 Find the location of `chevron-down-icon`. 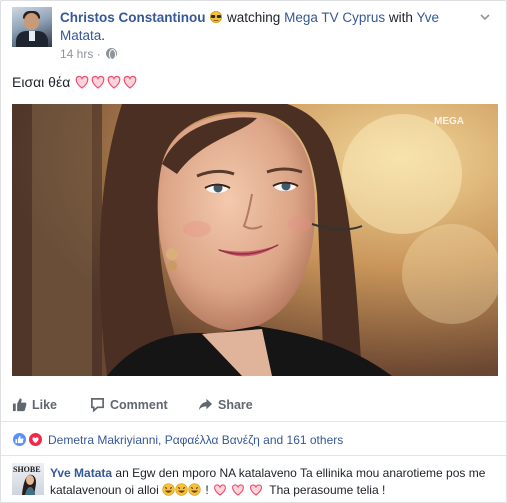

chevron-down-icon is located at coordinates (485, 17).